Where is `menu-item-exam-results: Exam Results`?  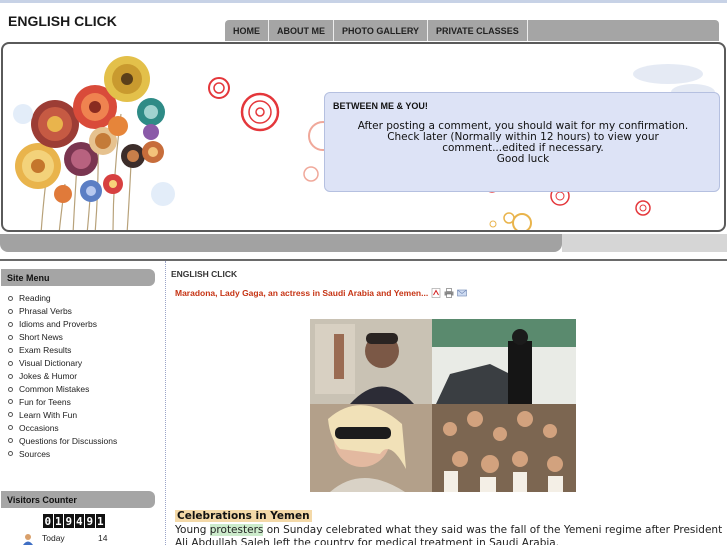 menu-item-exam-results: Exam Results is located at coordinates (62, 350).